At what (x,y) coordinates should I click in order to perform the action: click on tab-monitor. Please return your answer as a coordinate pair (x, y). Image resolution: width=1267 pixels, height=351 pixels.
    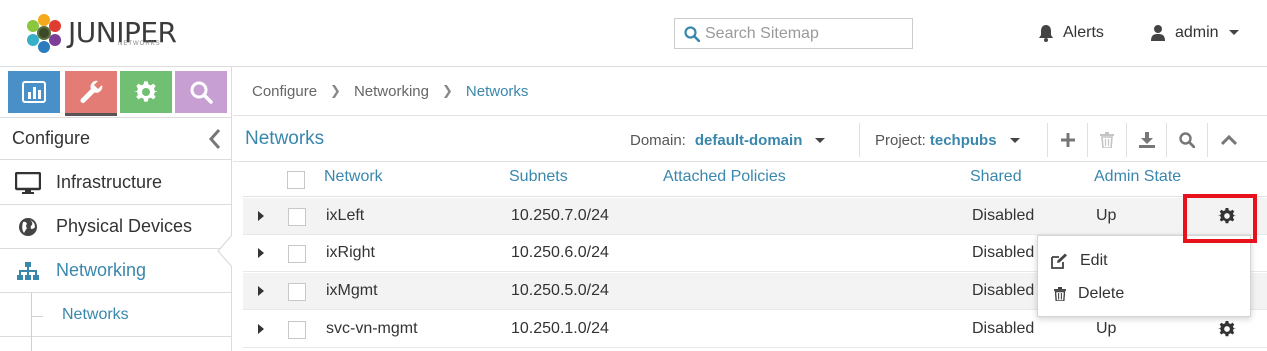
    Looking at the image, I should click on (34, 92).